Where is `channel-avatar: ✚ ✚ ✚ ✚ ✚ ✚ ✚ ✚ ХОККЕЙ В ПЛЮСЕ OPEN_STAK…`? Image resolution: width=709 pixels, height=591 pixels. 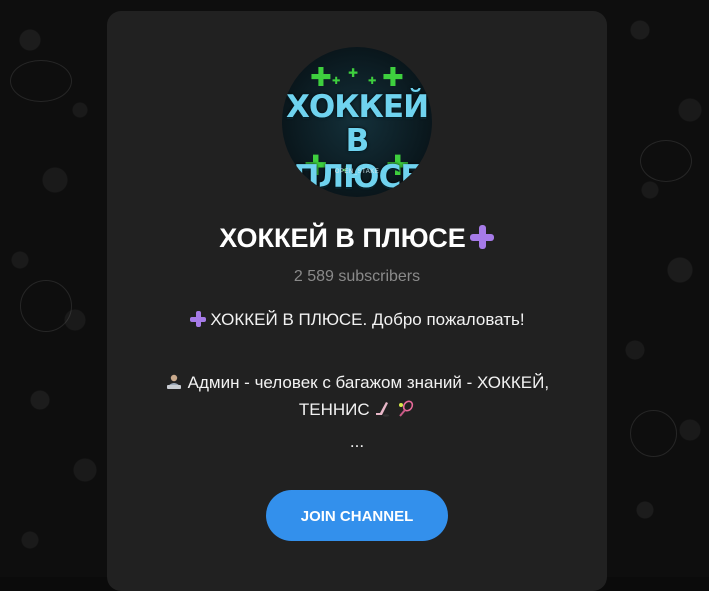 channel-avatar: ✚ ✚ ✚ ✚ ✚ ✚ ✚ ✚ ХОККЕЙ В ПЛЮСЕ OPEN_STAK… is located at coordinates (357, 122).